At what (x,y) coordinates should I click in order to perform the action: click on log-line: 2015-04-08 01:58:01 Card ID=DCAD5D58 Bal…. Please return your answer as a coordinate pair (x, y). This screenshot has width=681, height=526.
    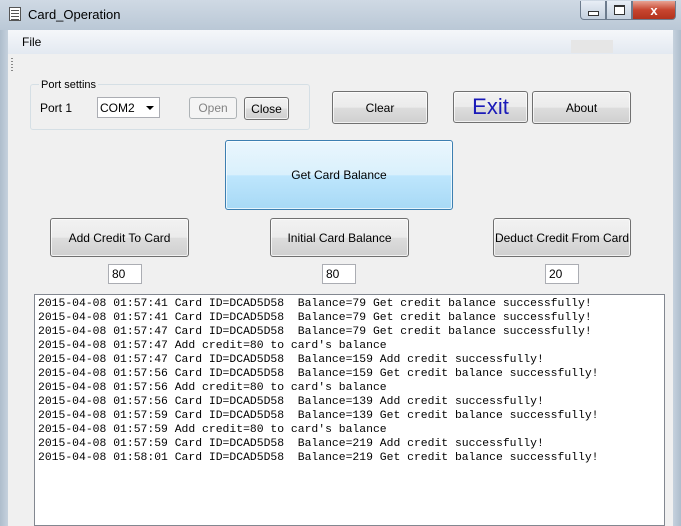
    Looking at the image, I should click on (318, 458).